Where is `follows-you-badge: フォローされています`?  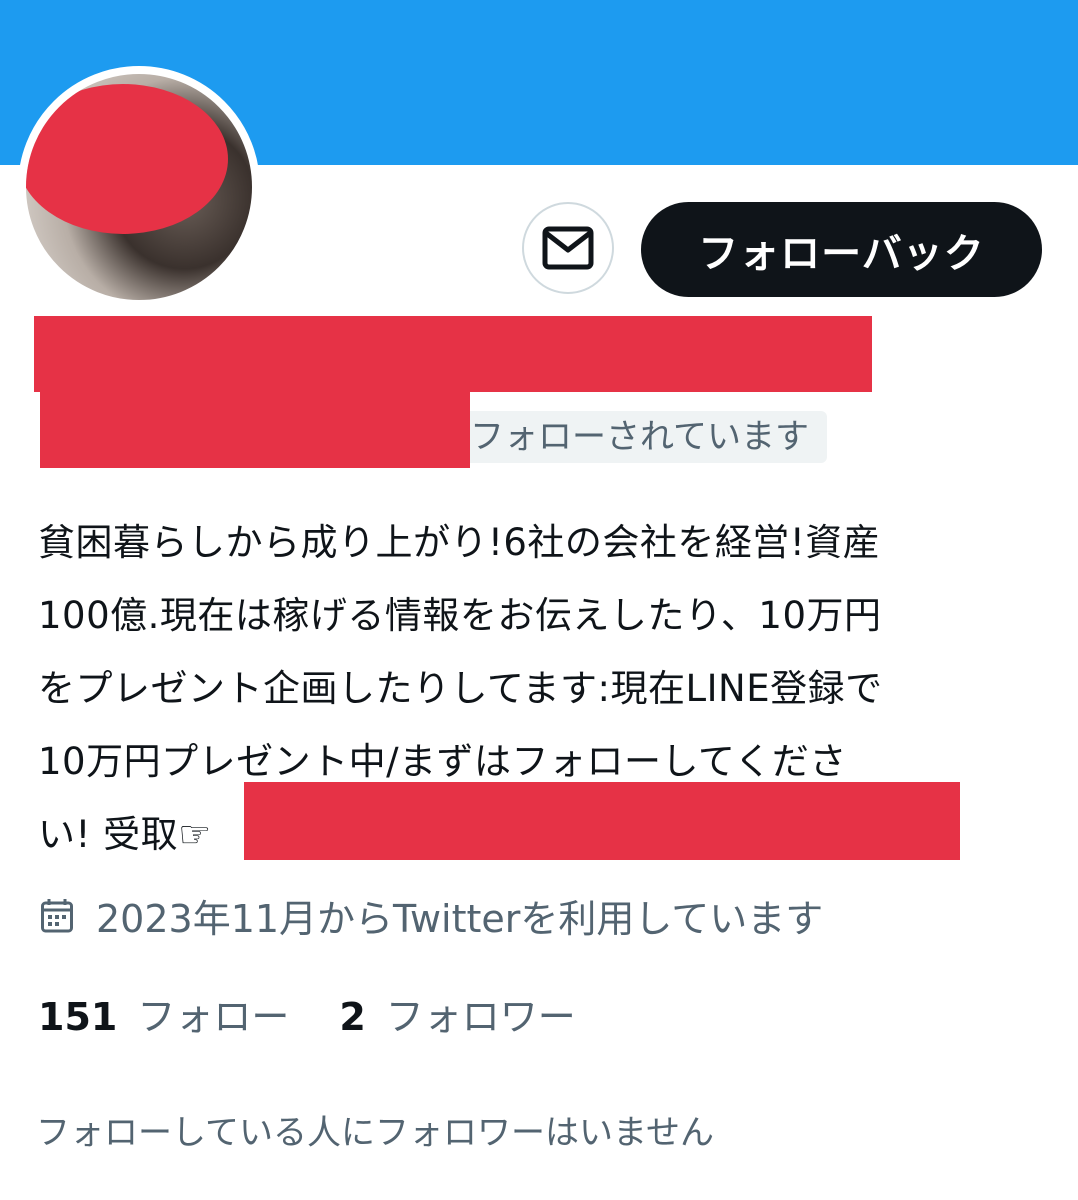 follows-you-badge: フォローされています is located at coordinates (633, 437).